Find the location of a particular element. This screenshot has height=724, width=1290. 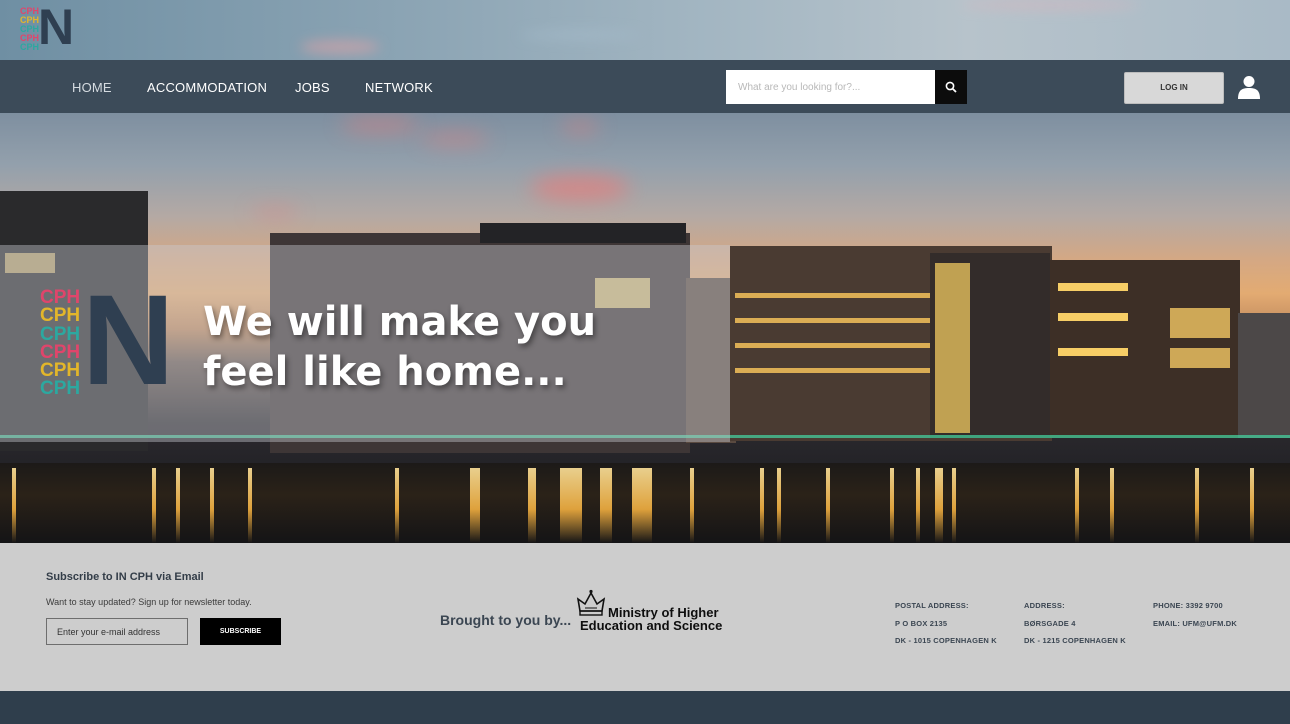

search-button is located at coordinates (951, 87).